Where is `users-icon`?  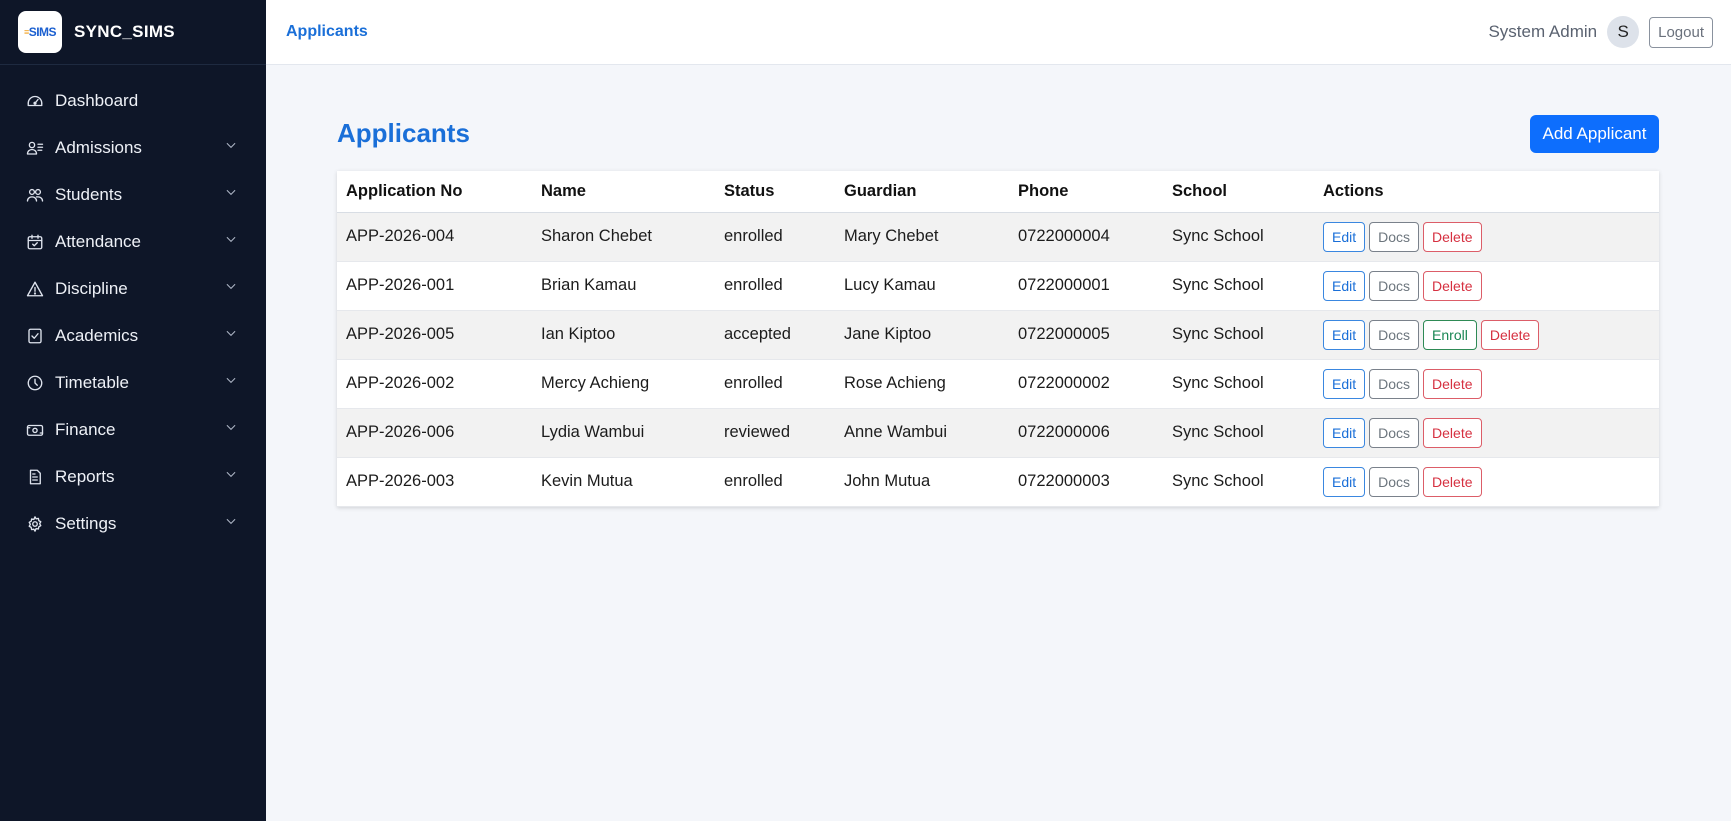
users-icon is located at coordinates (35, 195).